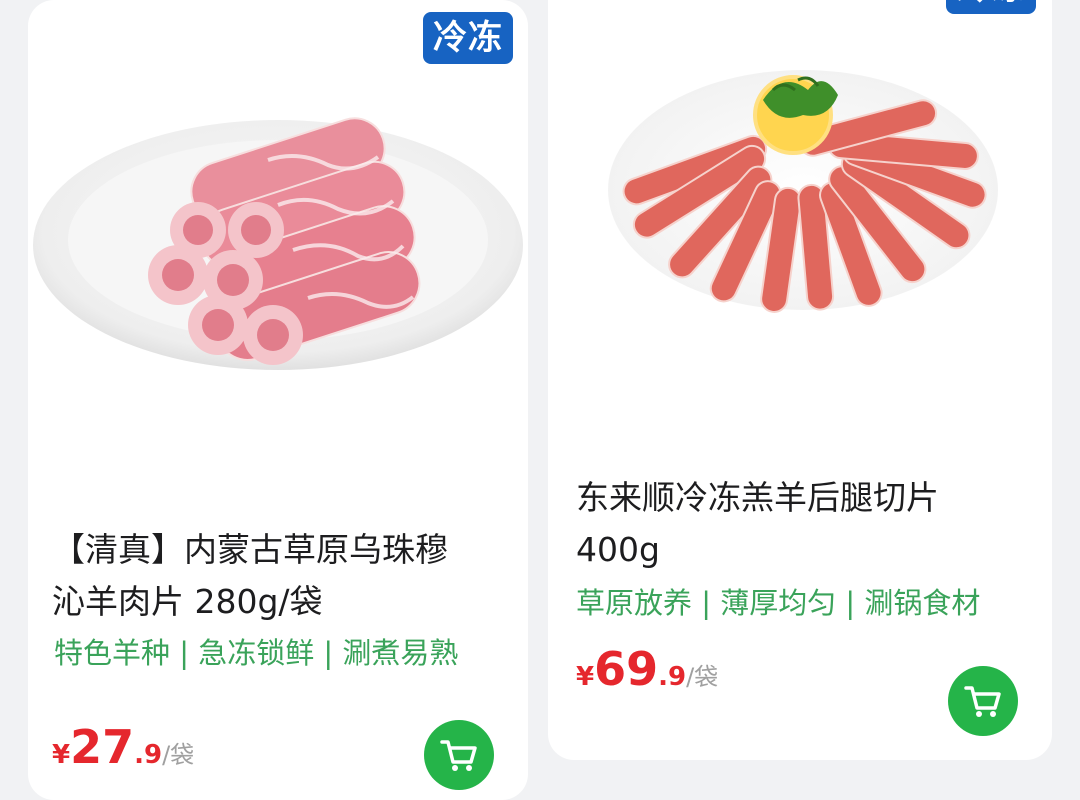  What do you see at coordinates (187, 601) in the screenshot?
I see `product-title-line-2: 沁羊肉片 280g/袋` at bounding box center [187, 601].